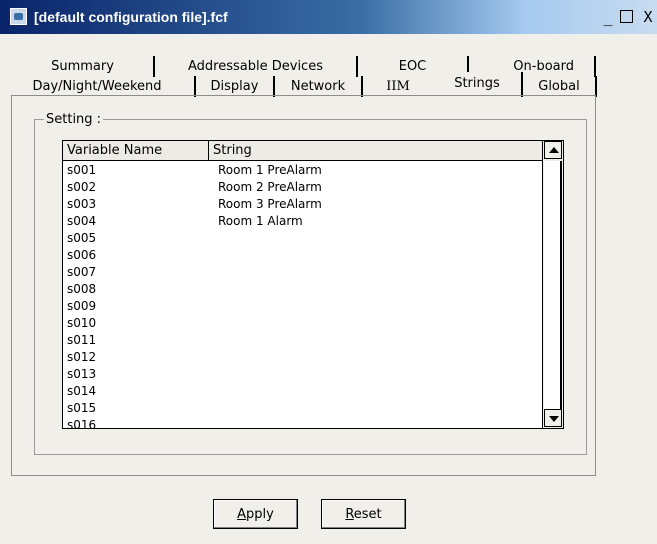 This screenshot has width=657, height=544. Describe the element at coordinates (260, 514) in the screenshot. I see `apply-label-rest: pply` at that location.